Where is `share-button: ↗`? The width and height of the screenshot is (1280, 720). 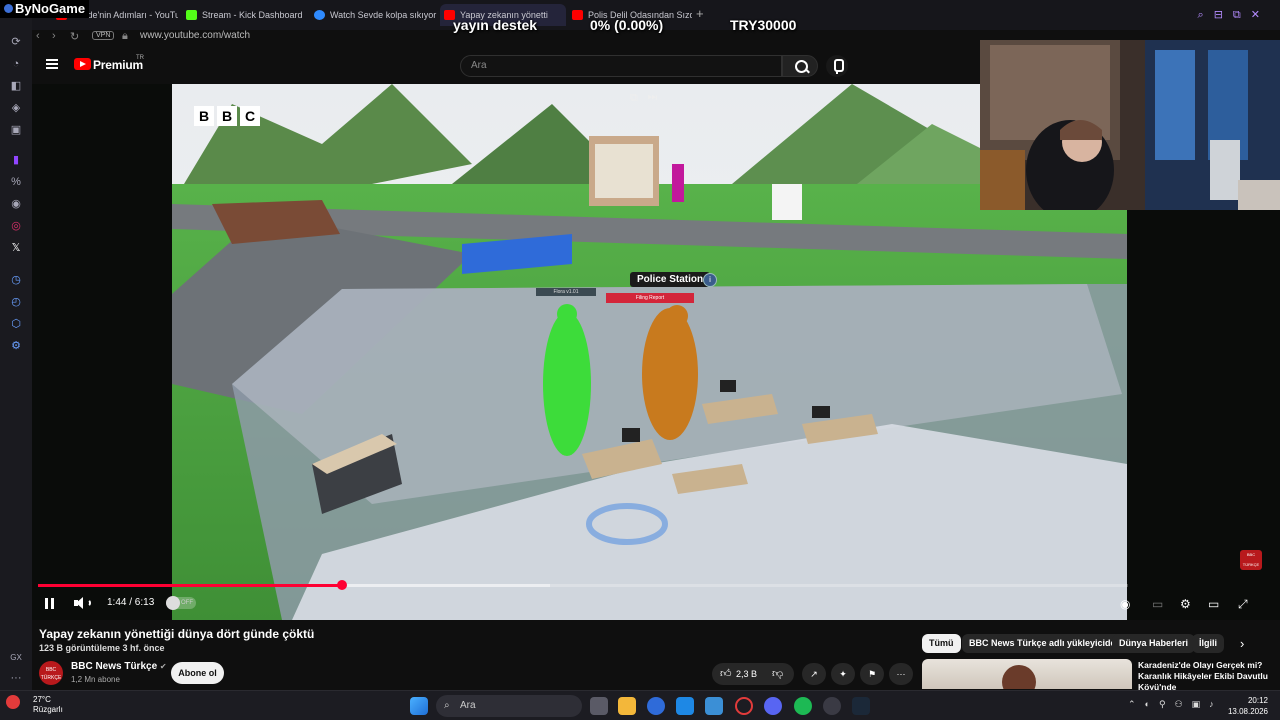
share-button: ↗ is located at coordinates (814, 674).